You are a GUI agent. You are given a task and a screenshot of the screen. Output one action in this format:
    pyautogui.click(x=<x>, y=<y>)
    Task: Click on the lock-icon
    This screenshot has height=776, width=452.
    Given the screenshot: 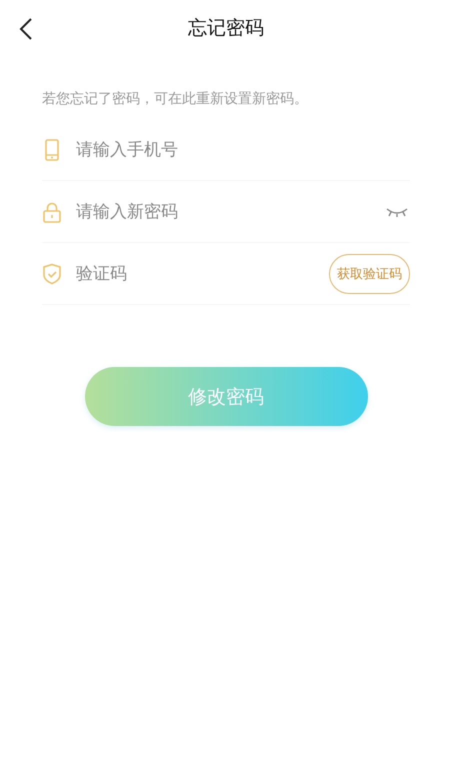 What is the action you would take?
    pyautogui.click(x=52, y=211)
    